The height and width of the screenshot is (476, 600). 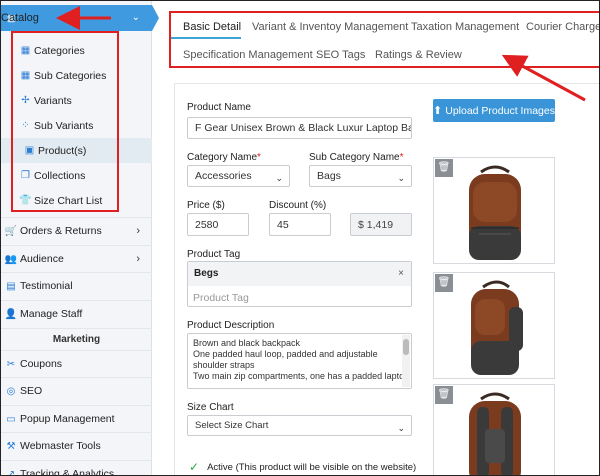 What do you see at coordinates (406, 347) in the screenshot?
I see `scrollbar-thumb` at bounding box center [406, 347].